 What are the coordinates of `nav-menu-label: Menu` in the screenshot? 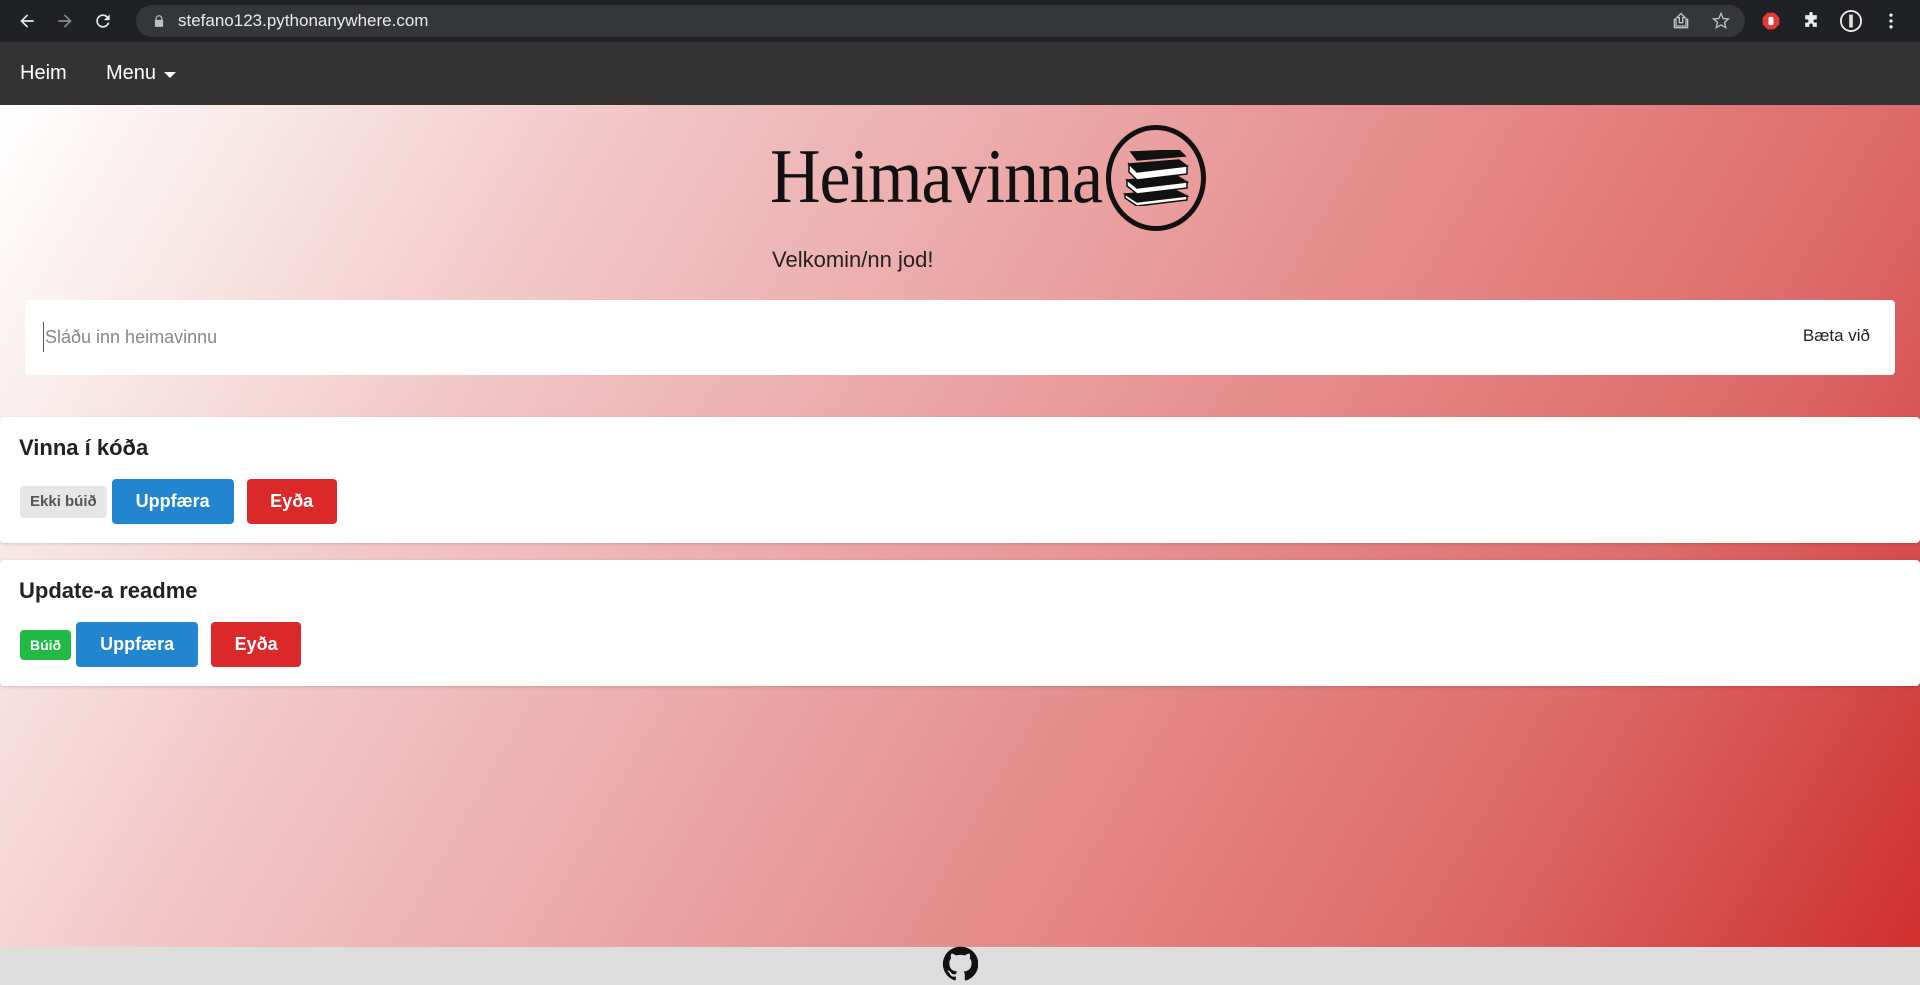 It's located at (131, 73).